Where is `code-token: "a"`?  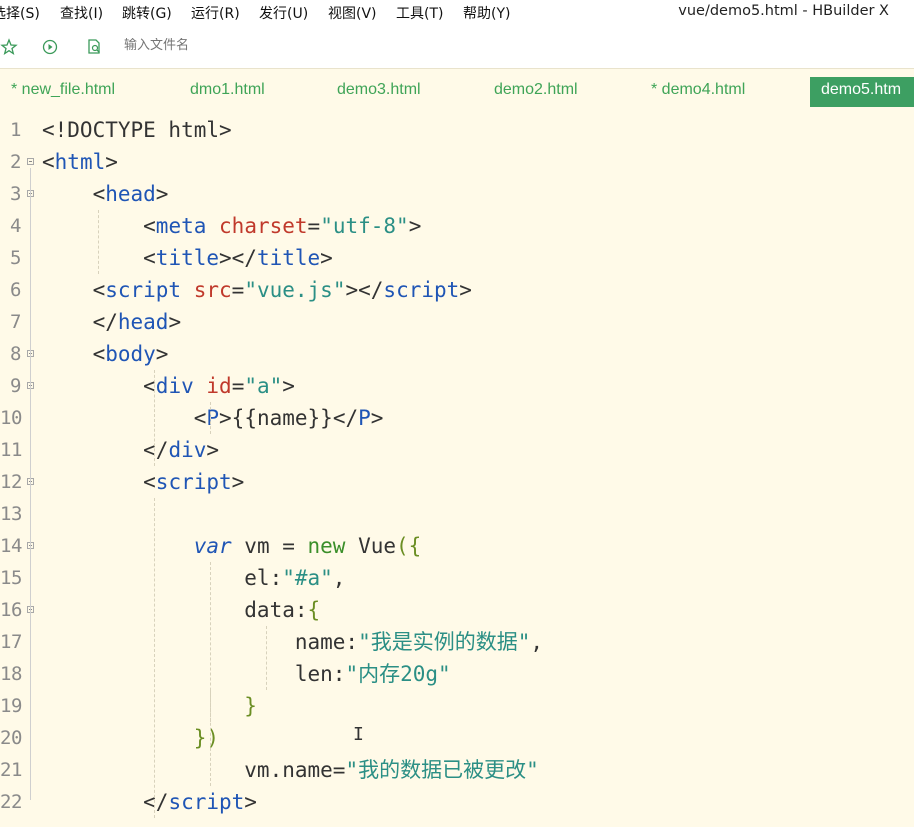 code-token: "a" is located at coordinates (263, 386).